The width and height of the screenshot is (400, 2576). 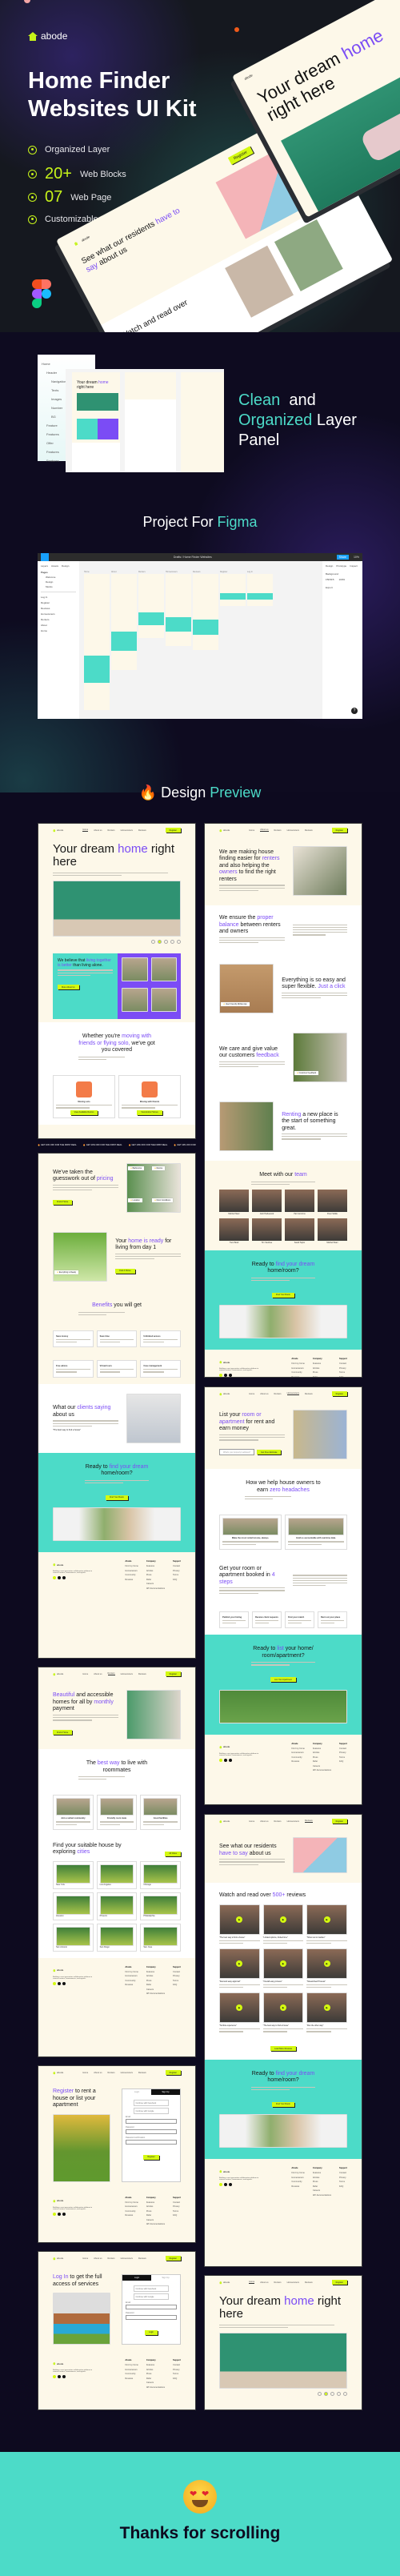 What do you see at coordinates (260, 588) in the screenshot?
I see `figma-frame: Log In` at bounding box center [260, 588].